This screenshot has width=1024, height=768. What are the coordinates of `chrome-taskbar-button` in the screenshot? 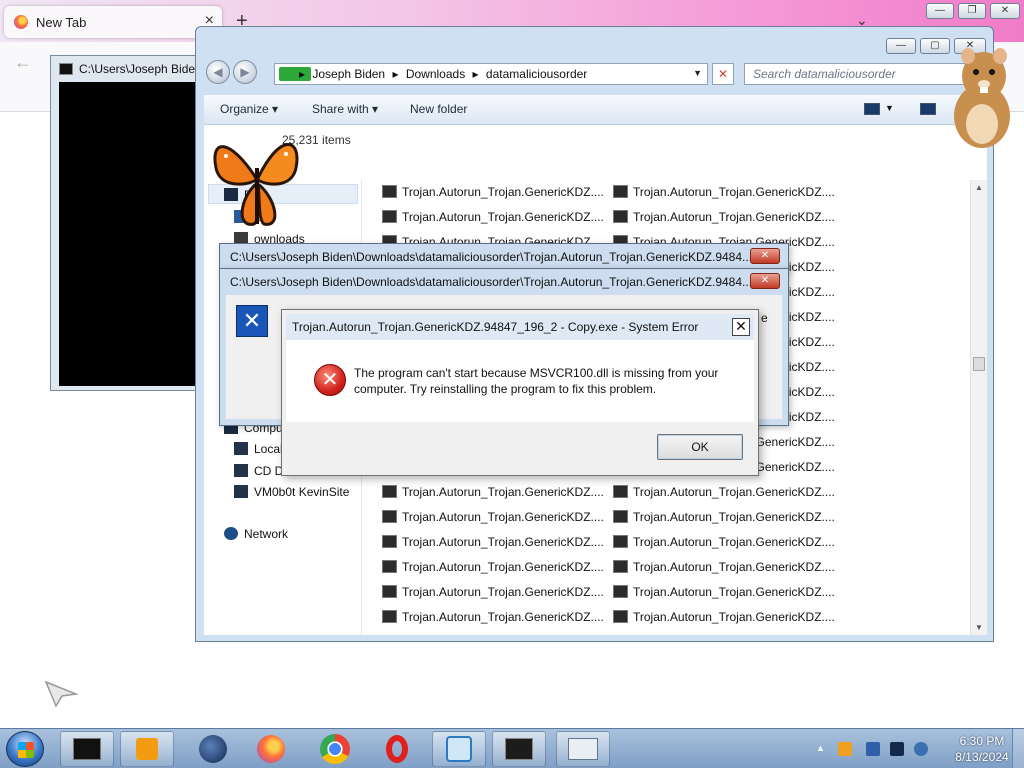 It's located at (335, 749).